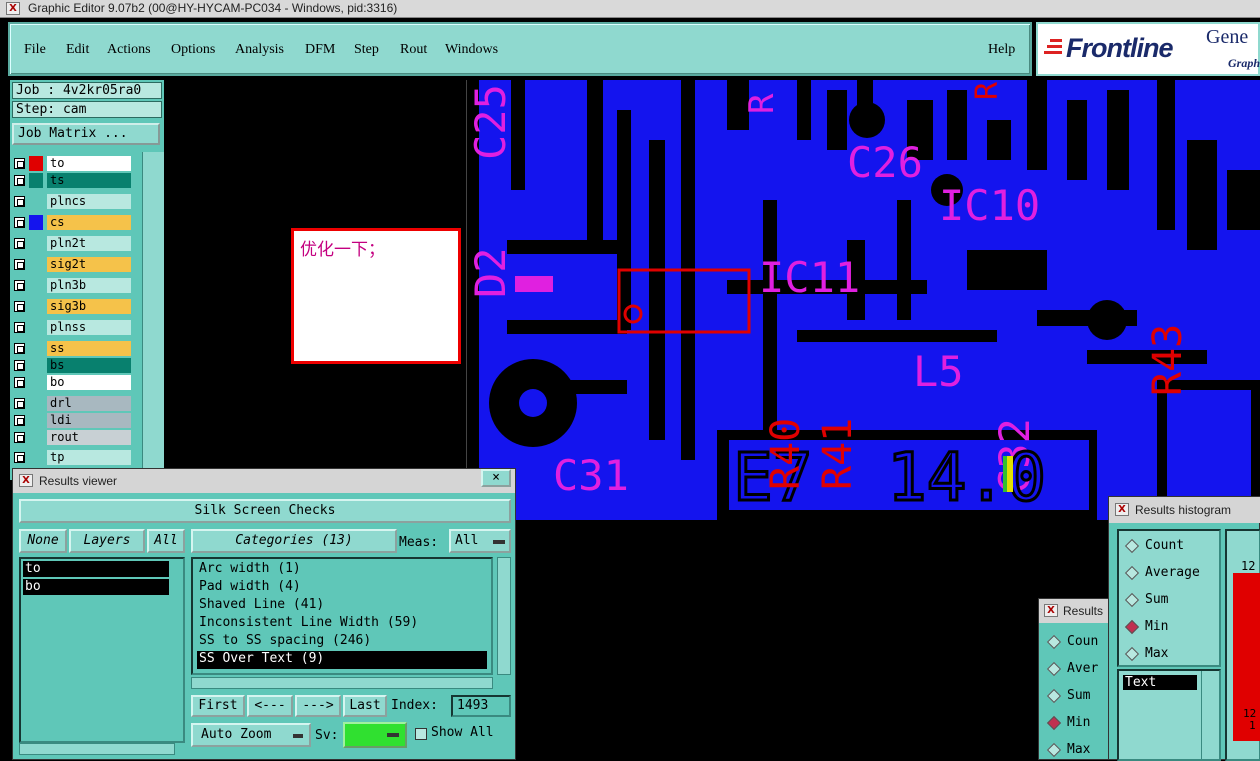 This screenshot has width=1260, height=761. I want to click on result-layer-item: to, so click(96, 569).